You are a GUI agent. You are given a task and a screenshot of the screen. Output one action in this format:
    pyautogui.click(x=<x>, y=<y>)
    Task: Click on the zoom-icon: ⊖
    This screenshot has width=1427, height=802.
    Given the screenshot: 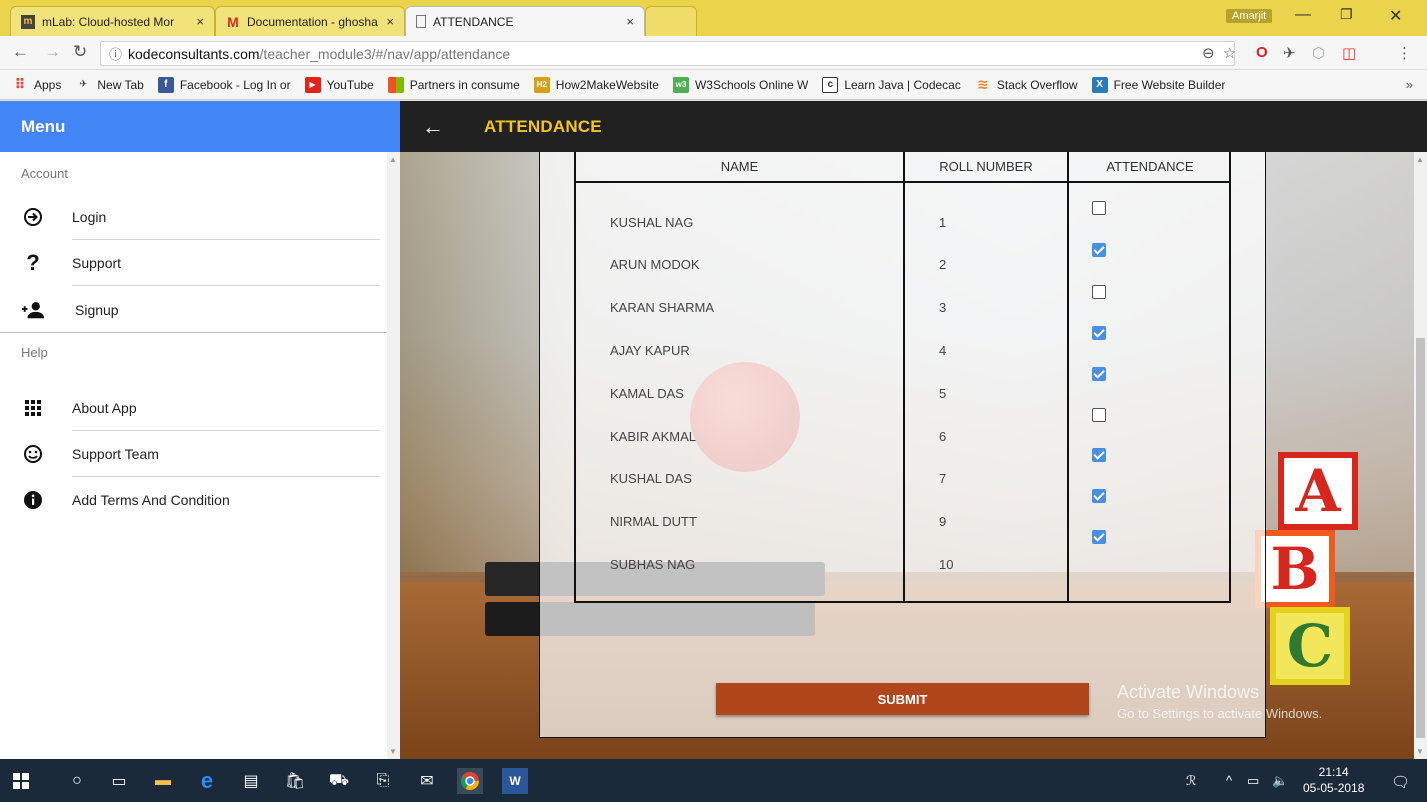 What is the action you would take?
    pyautogui.click(x=1208, y=53)
    